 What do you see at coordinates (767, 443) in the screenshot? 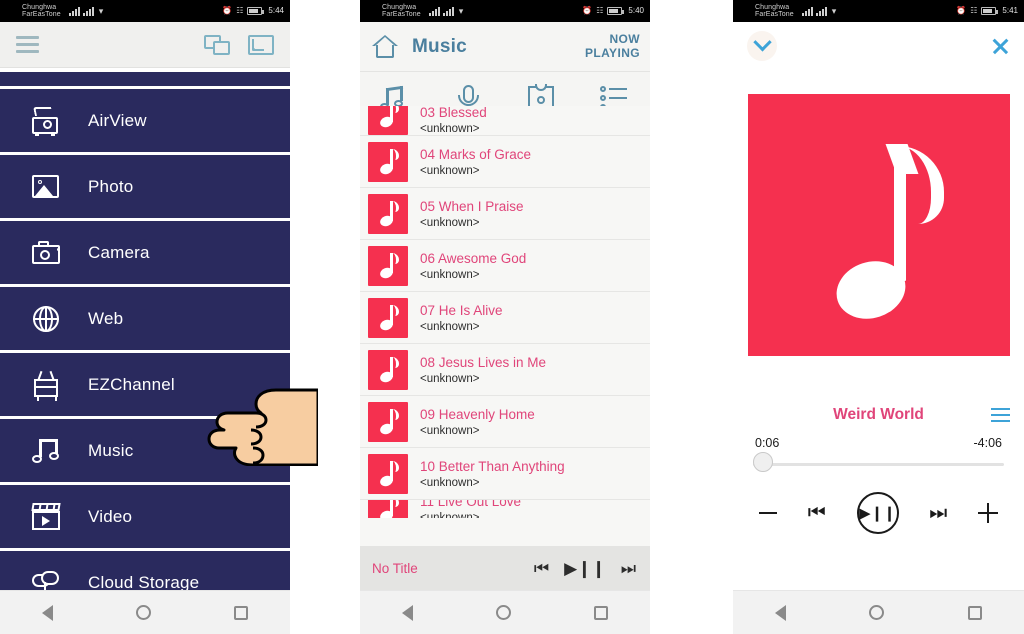
I see `elapsed-time: 0:06` at bounding box center [767, 443].